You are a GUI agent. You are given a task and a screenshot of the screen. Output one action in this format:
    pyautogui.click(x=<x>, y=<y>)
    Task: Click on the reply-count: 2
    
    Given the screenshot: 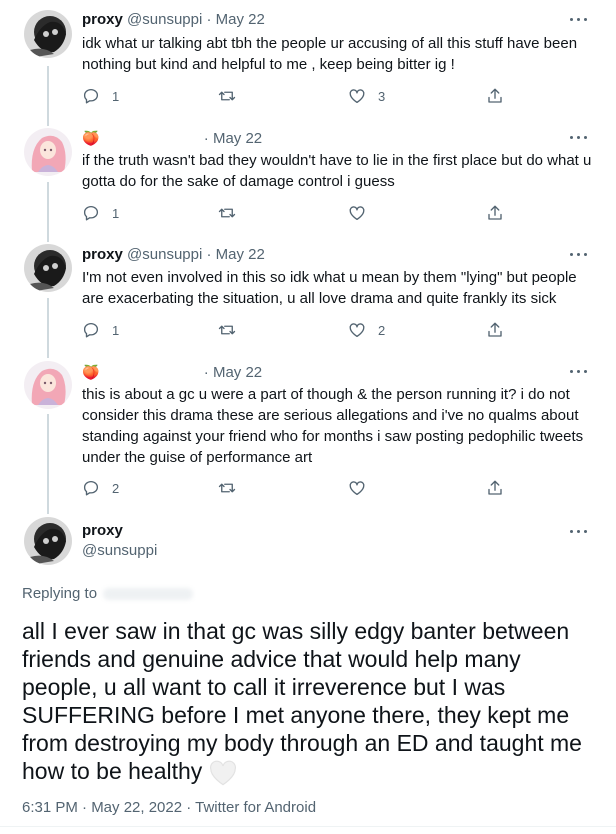 What is the action you would take?
    pyautogui.click(x=116, y=488)
    